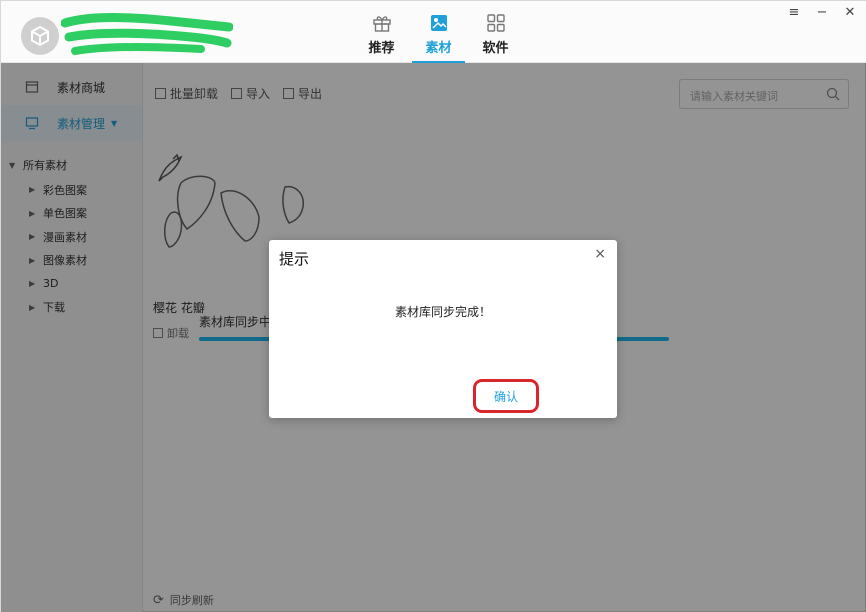 Image resolution: width=866 pixels, height=612 pixels. What do you see at coordinates (294, 259) in the screenshot?
I see `dialog-title: 提示` at bounding box center [294, 259].